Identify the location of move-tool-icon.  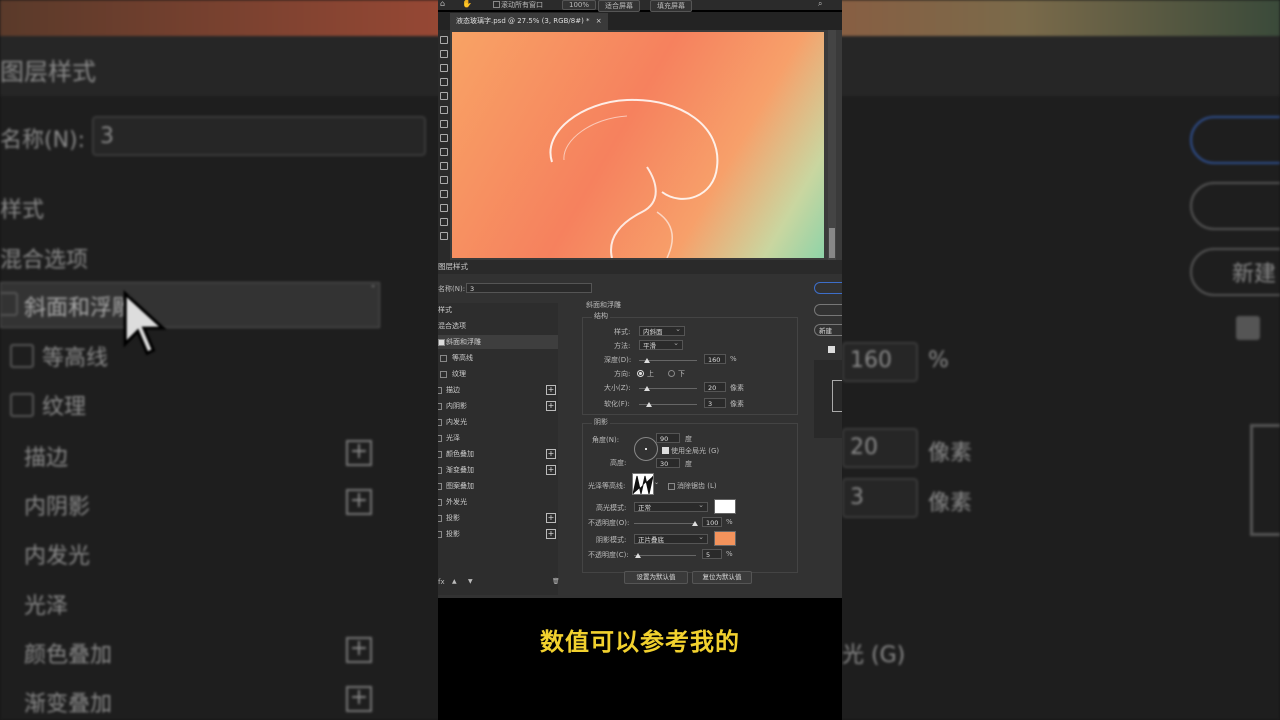
(444, 40).